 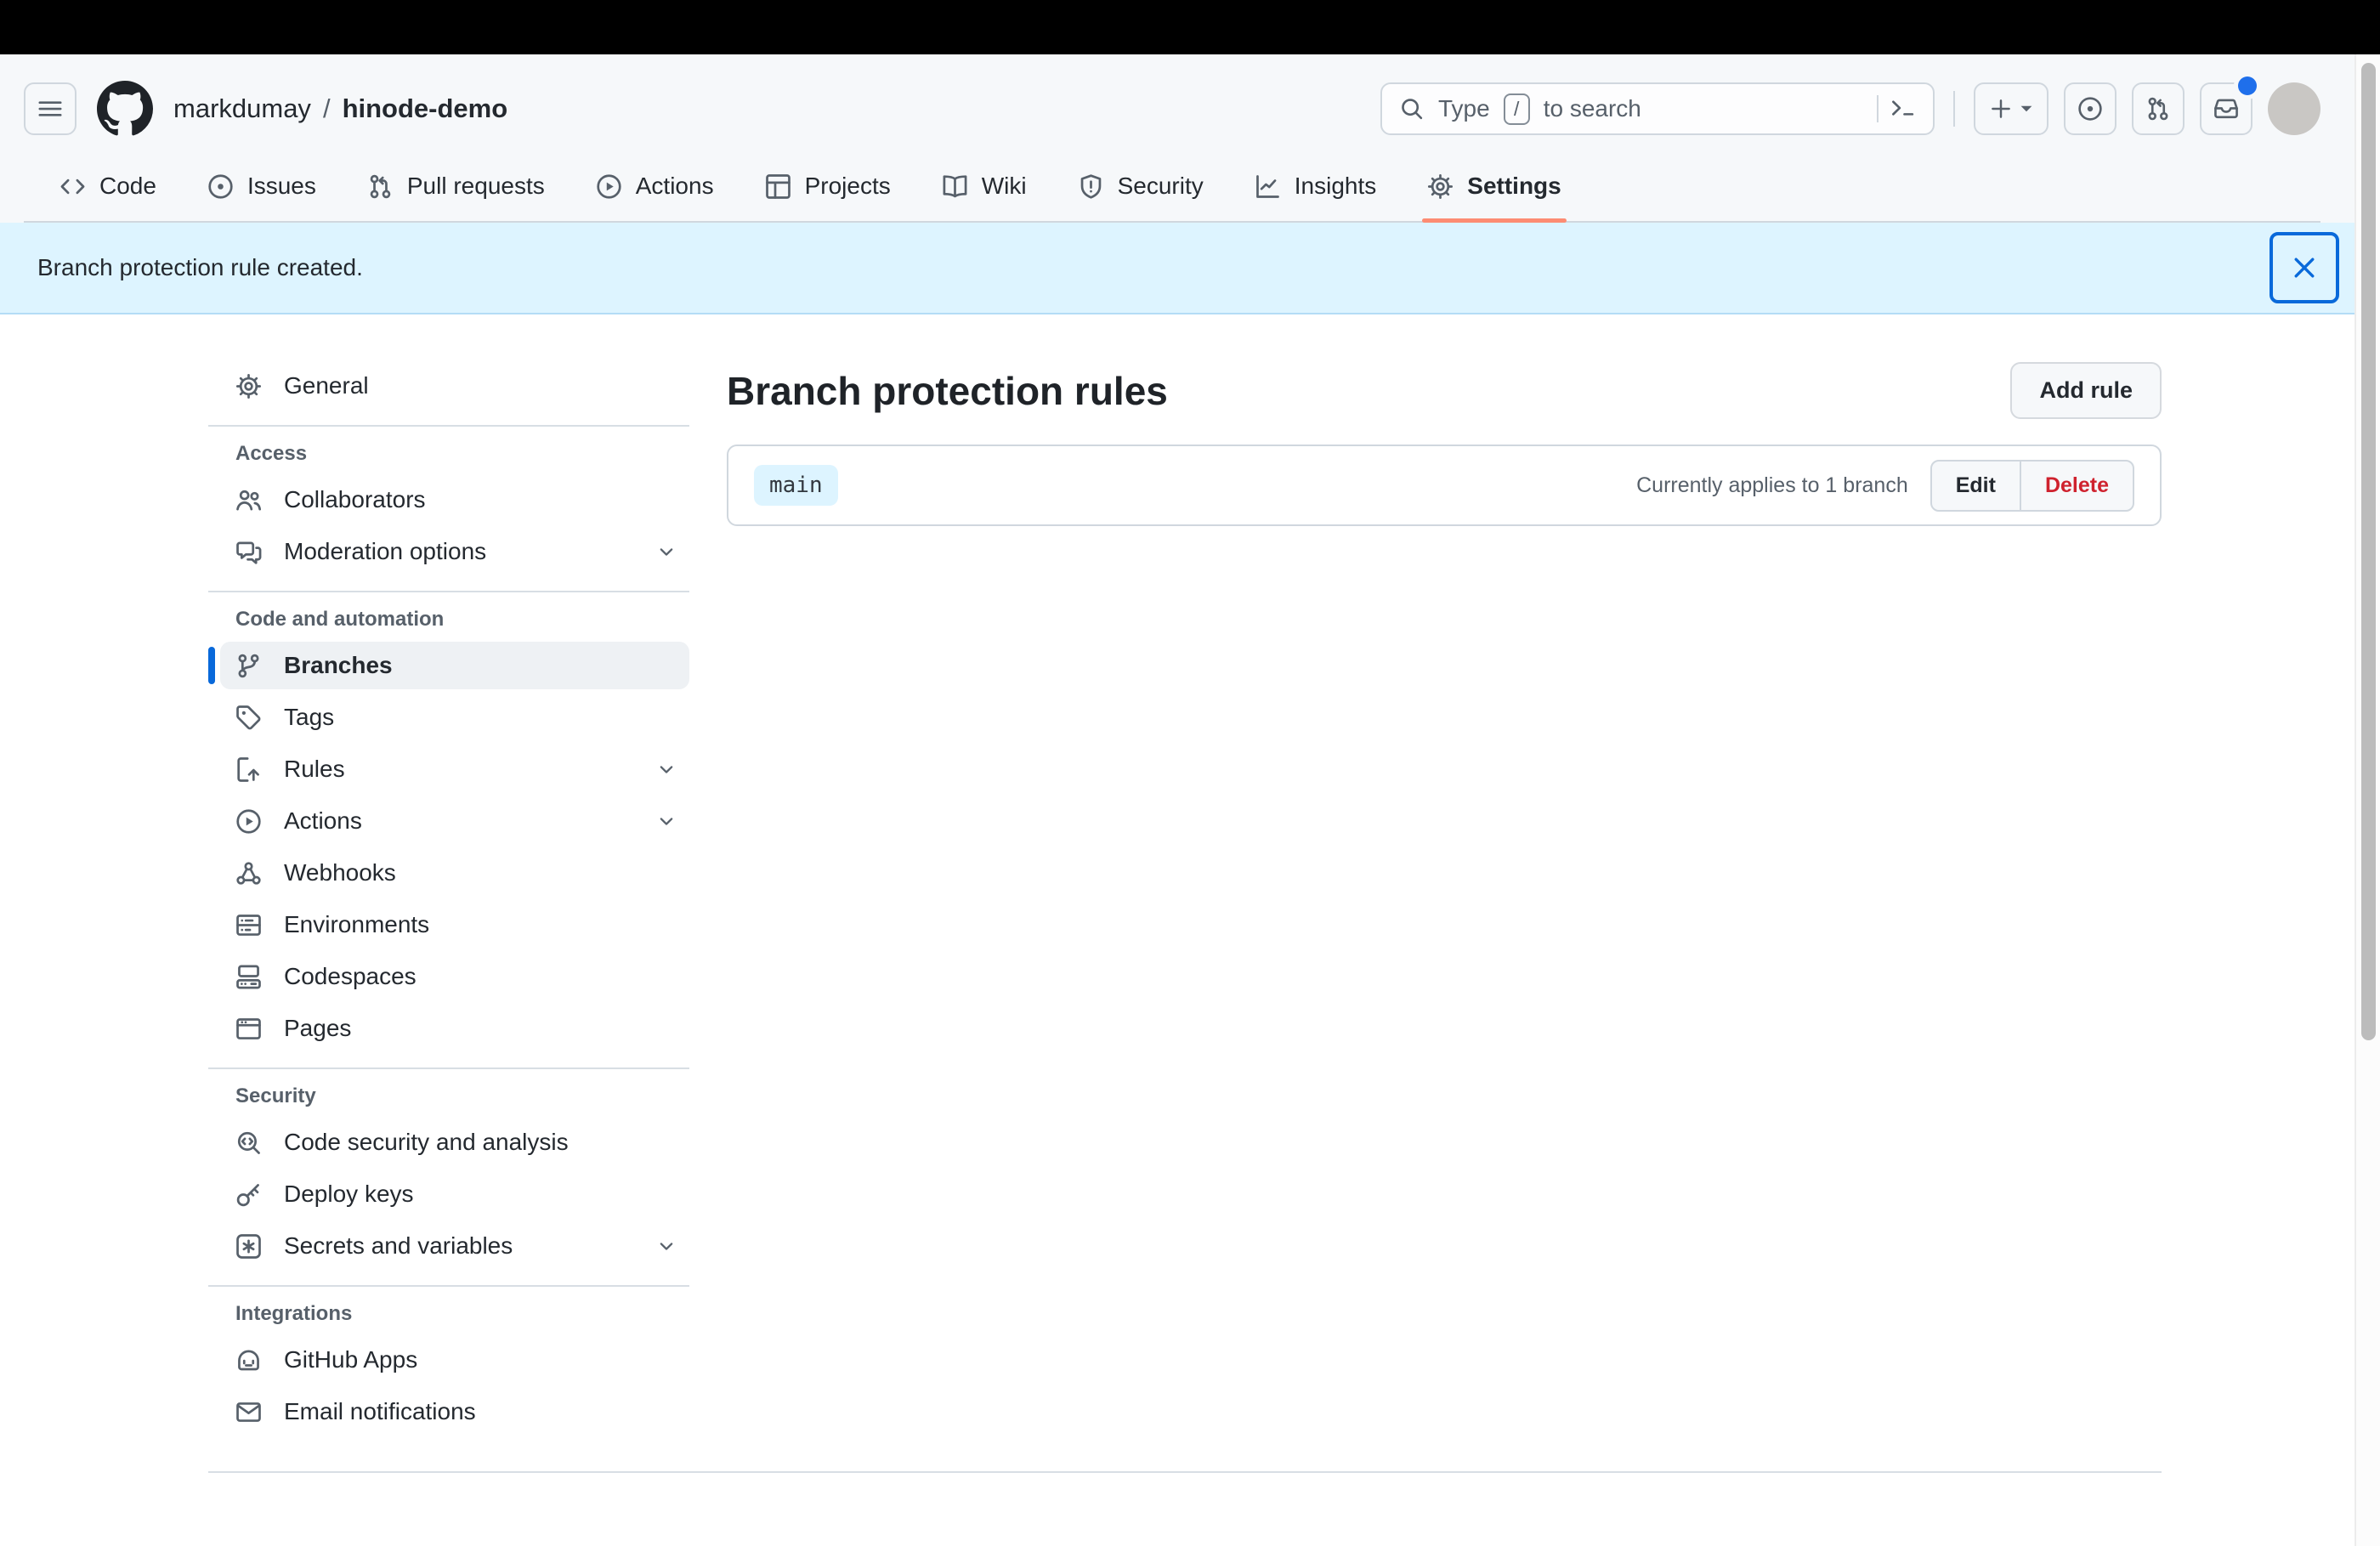 I want to click on sidebar-item-label: Pages, so click(x=318, y=1028).